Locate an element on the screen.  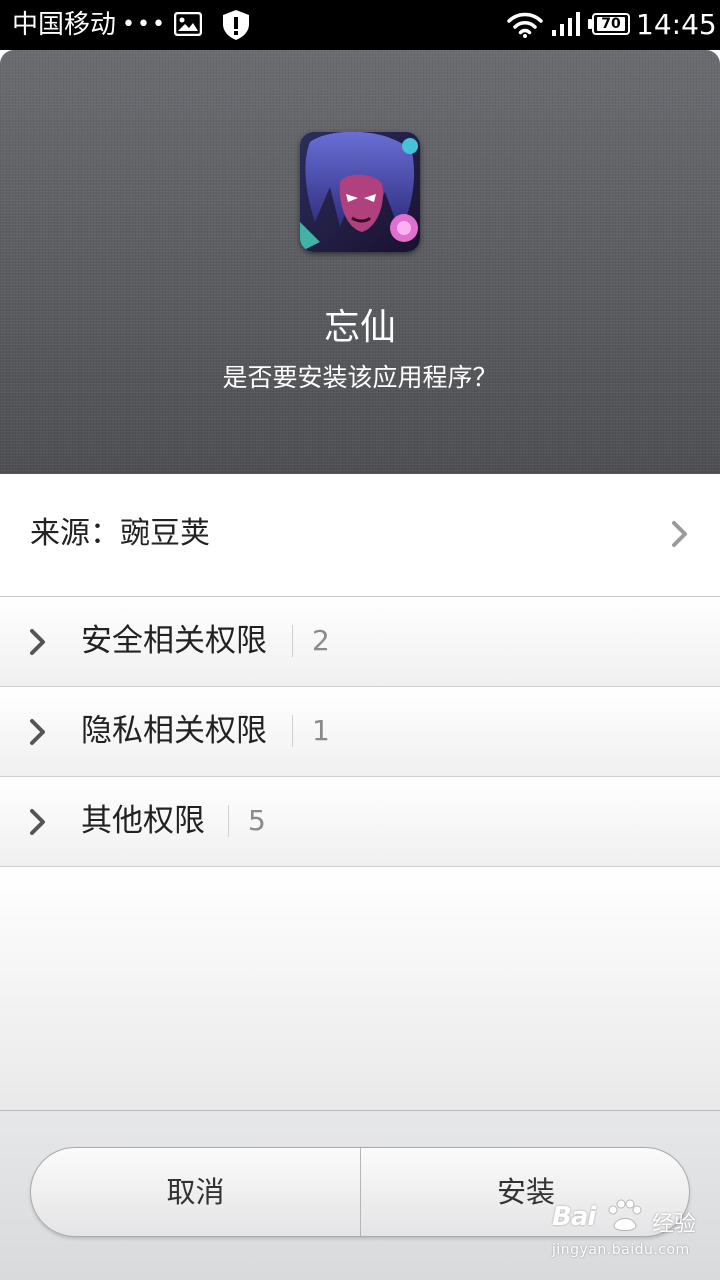
wifi-icon is located at coordinates (525, 27).